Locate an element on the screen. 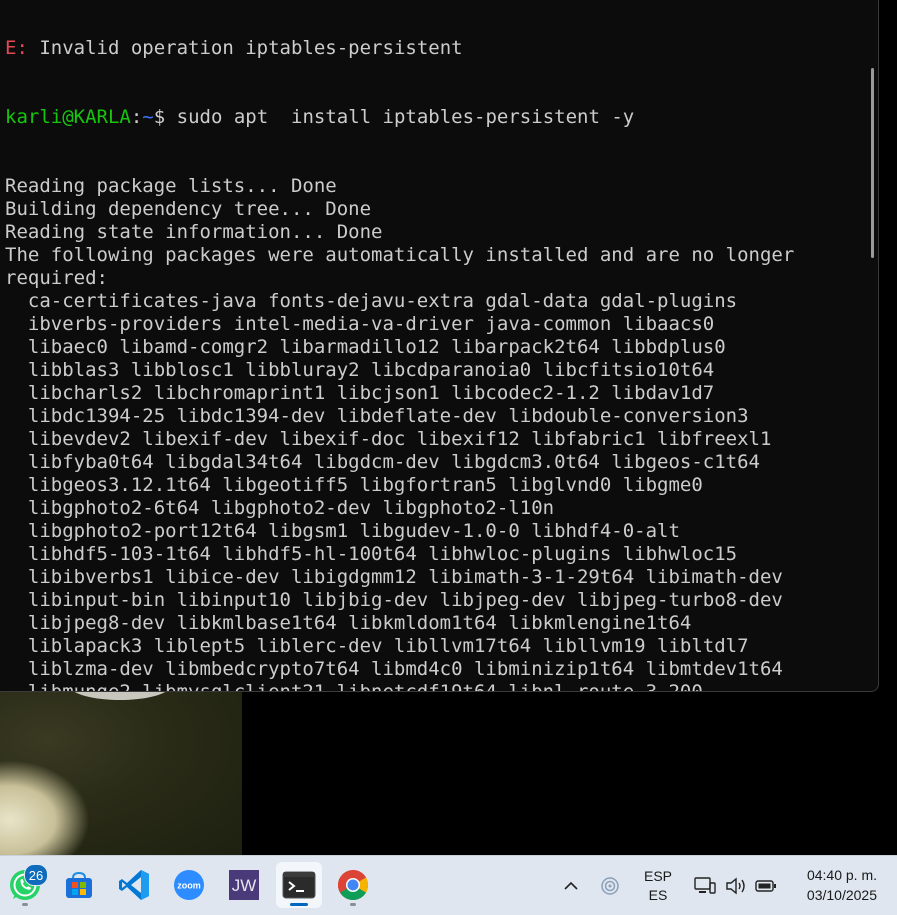  clock-date: 03/10/2025 is located at coordinates (841, 895).